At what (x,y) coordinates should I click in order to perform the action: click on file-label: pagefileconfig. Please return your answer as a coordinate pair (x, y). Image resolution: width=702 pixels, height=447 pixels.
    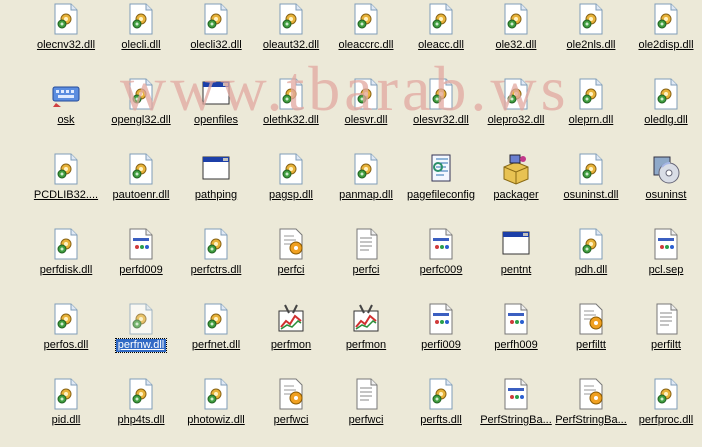
    Looking at the image, I should click on (441, 195).